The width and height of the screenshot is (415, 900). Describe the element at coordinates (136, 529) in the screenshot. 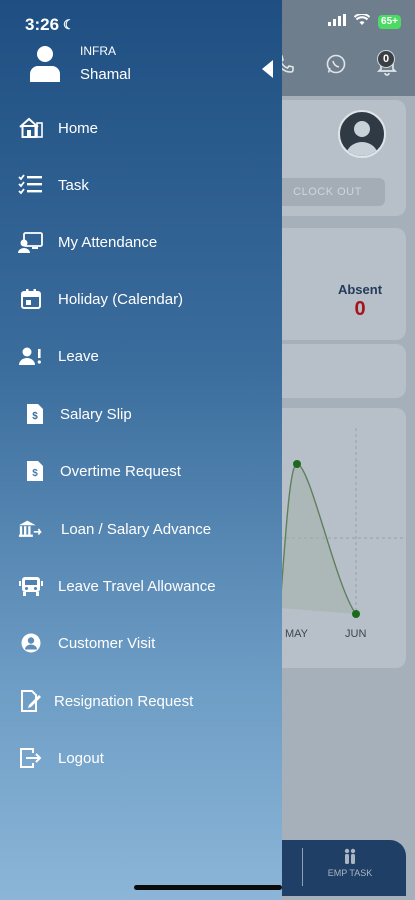

I see `menu-label: Loan / Salary Advance` at that location.